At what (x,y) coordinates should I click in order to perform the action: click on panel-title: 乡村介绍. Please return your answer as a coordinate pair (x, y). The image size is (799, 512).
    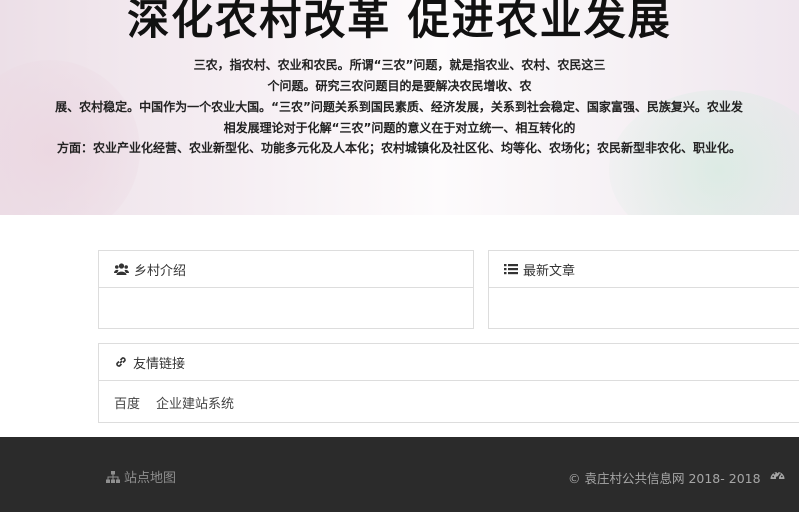
    Looking at the image, I should click on (160, 271).